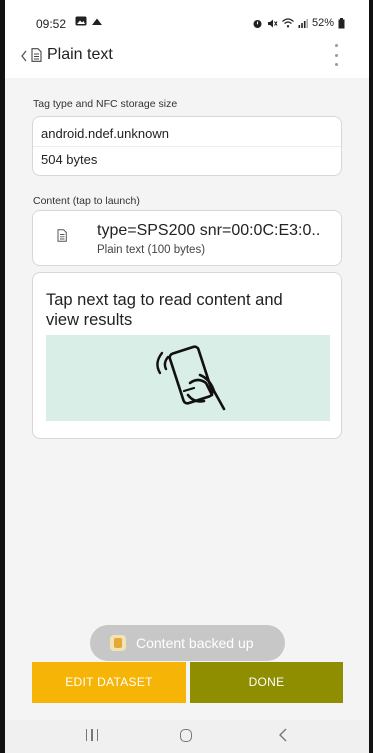 Image resolution: width=373 pixels, height=753 pixels. Describe the element at coordinates (209, 230) in the screenshot. I see `content-record-text: type=SPS200 snr=00:0C:E3:0..` at that location.